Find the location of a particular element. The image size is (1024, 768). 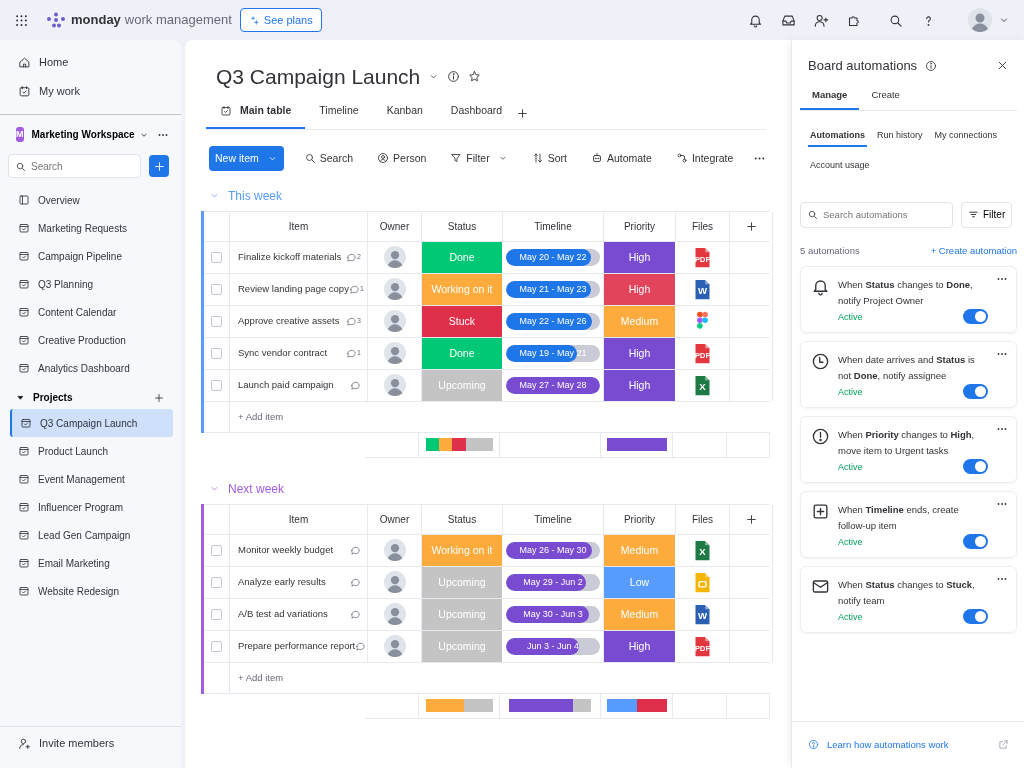

add-button is located at coordinates (159, 166).